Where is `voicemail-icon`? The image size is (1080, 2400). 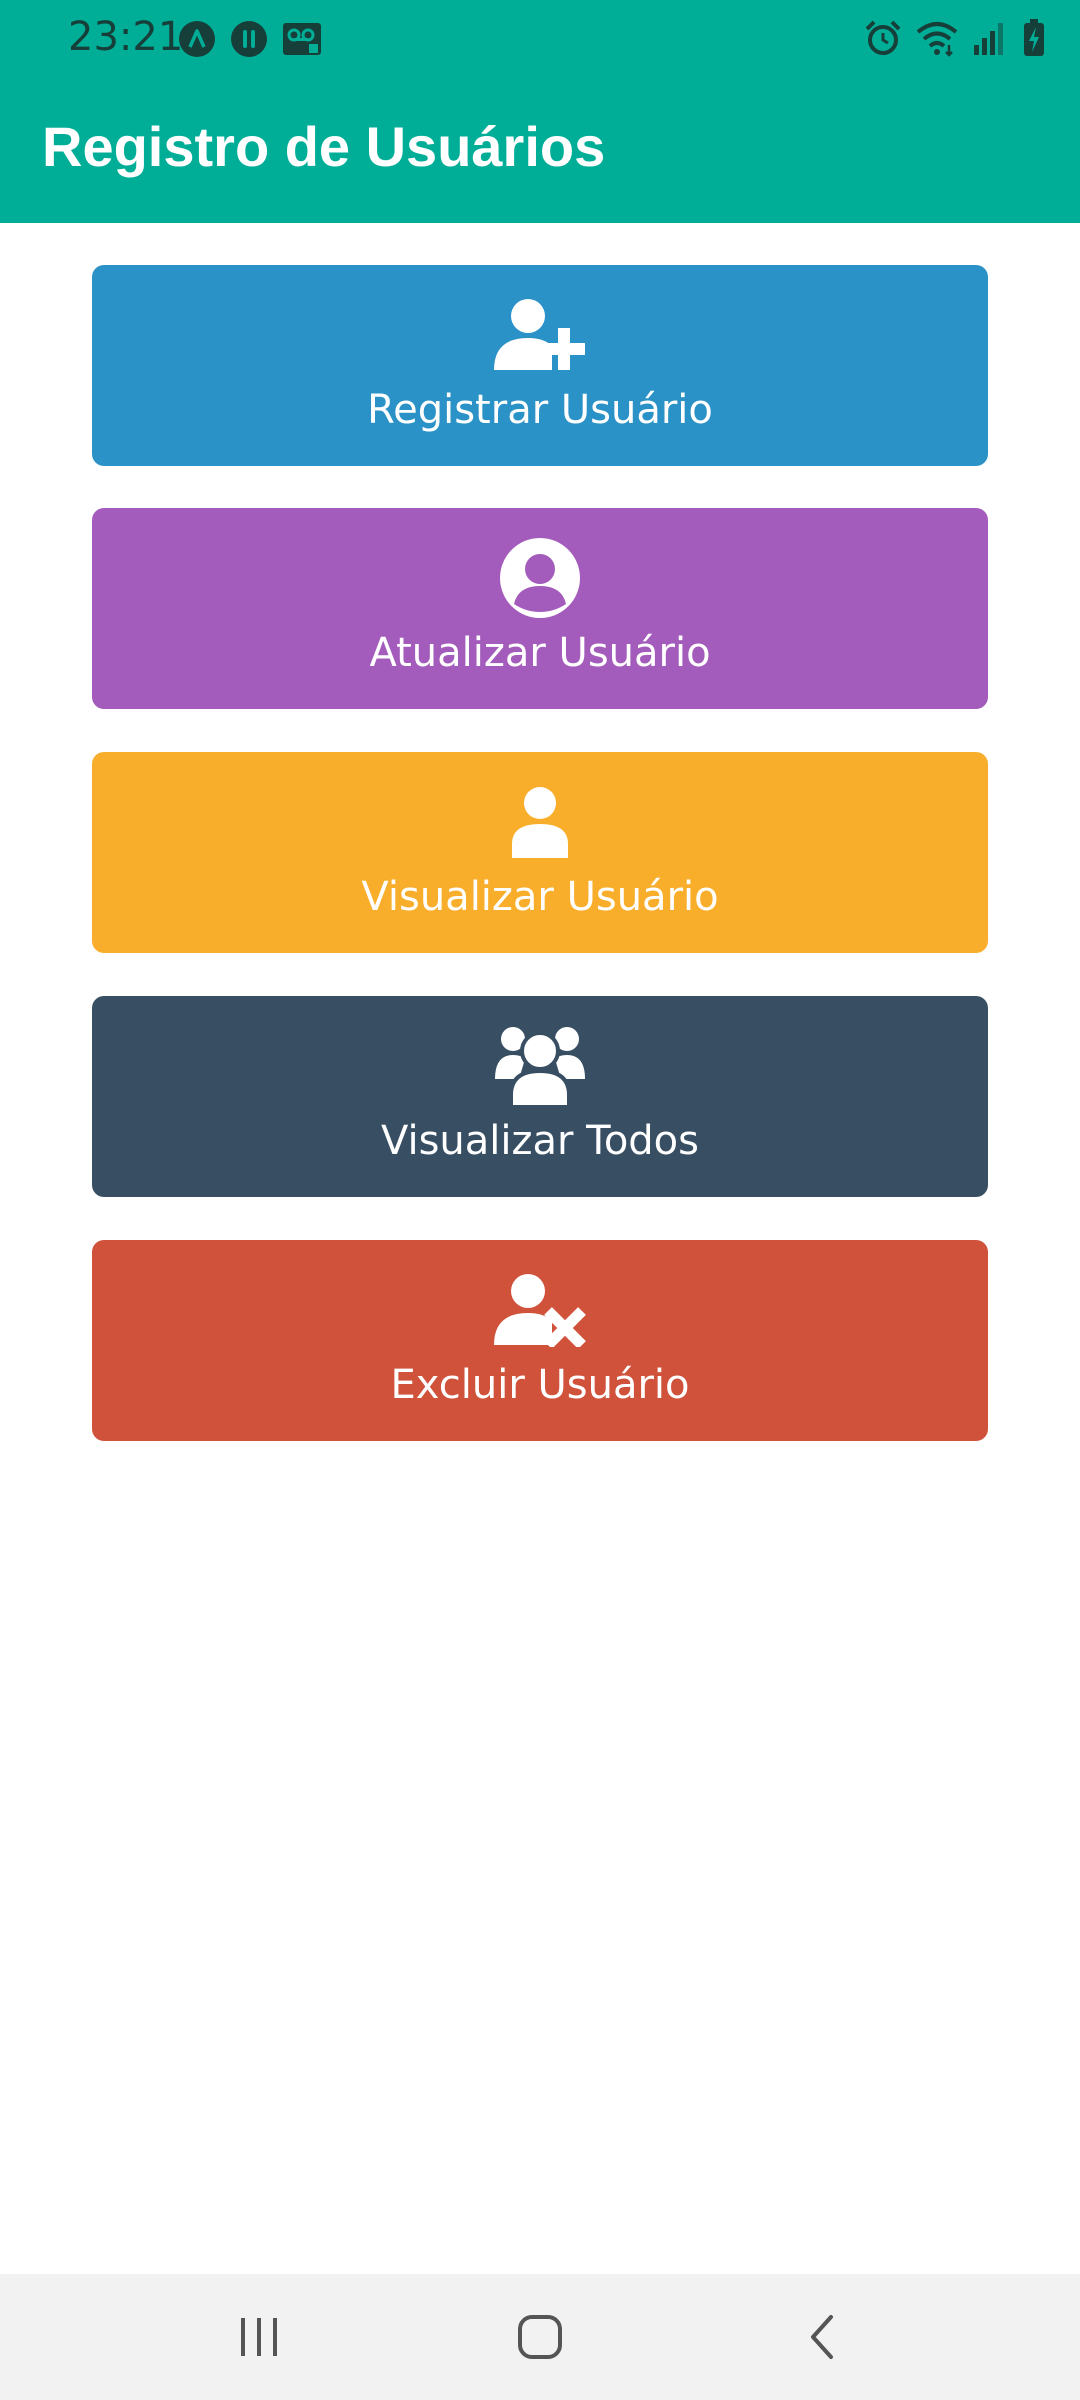 voicemail-icon is located at coordinates (302, 39).